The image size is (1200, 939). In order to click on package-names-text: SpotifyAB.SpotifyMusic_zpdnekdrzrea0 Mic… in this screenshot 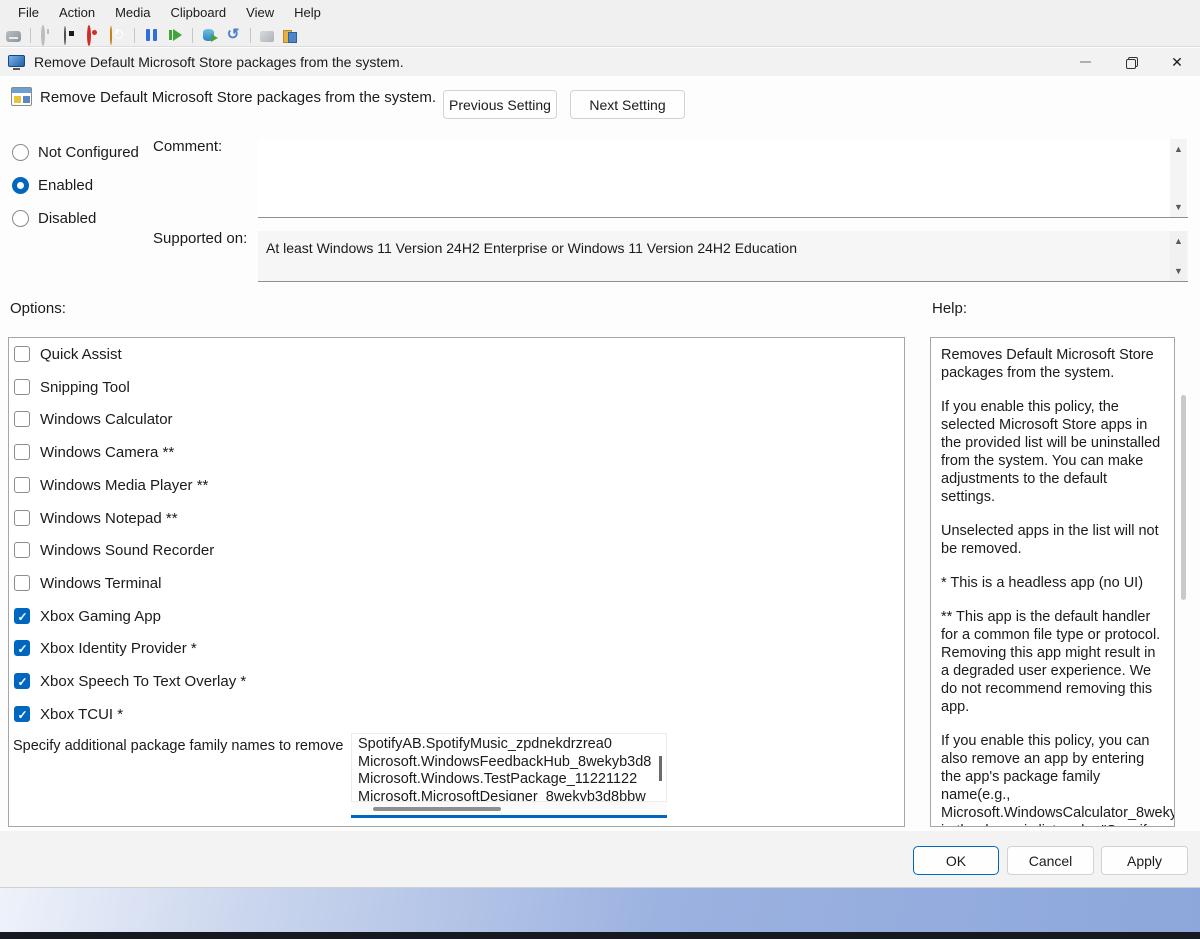, I will do `click(509, 767)`.